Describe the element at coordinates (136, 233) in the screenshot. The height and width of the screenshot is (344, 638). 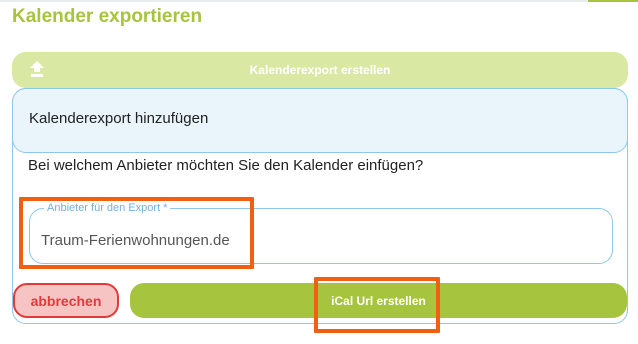
I see `highlight-provider-field` at that location.